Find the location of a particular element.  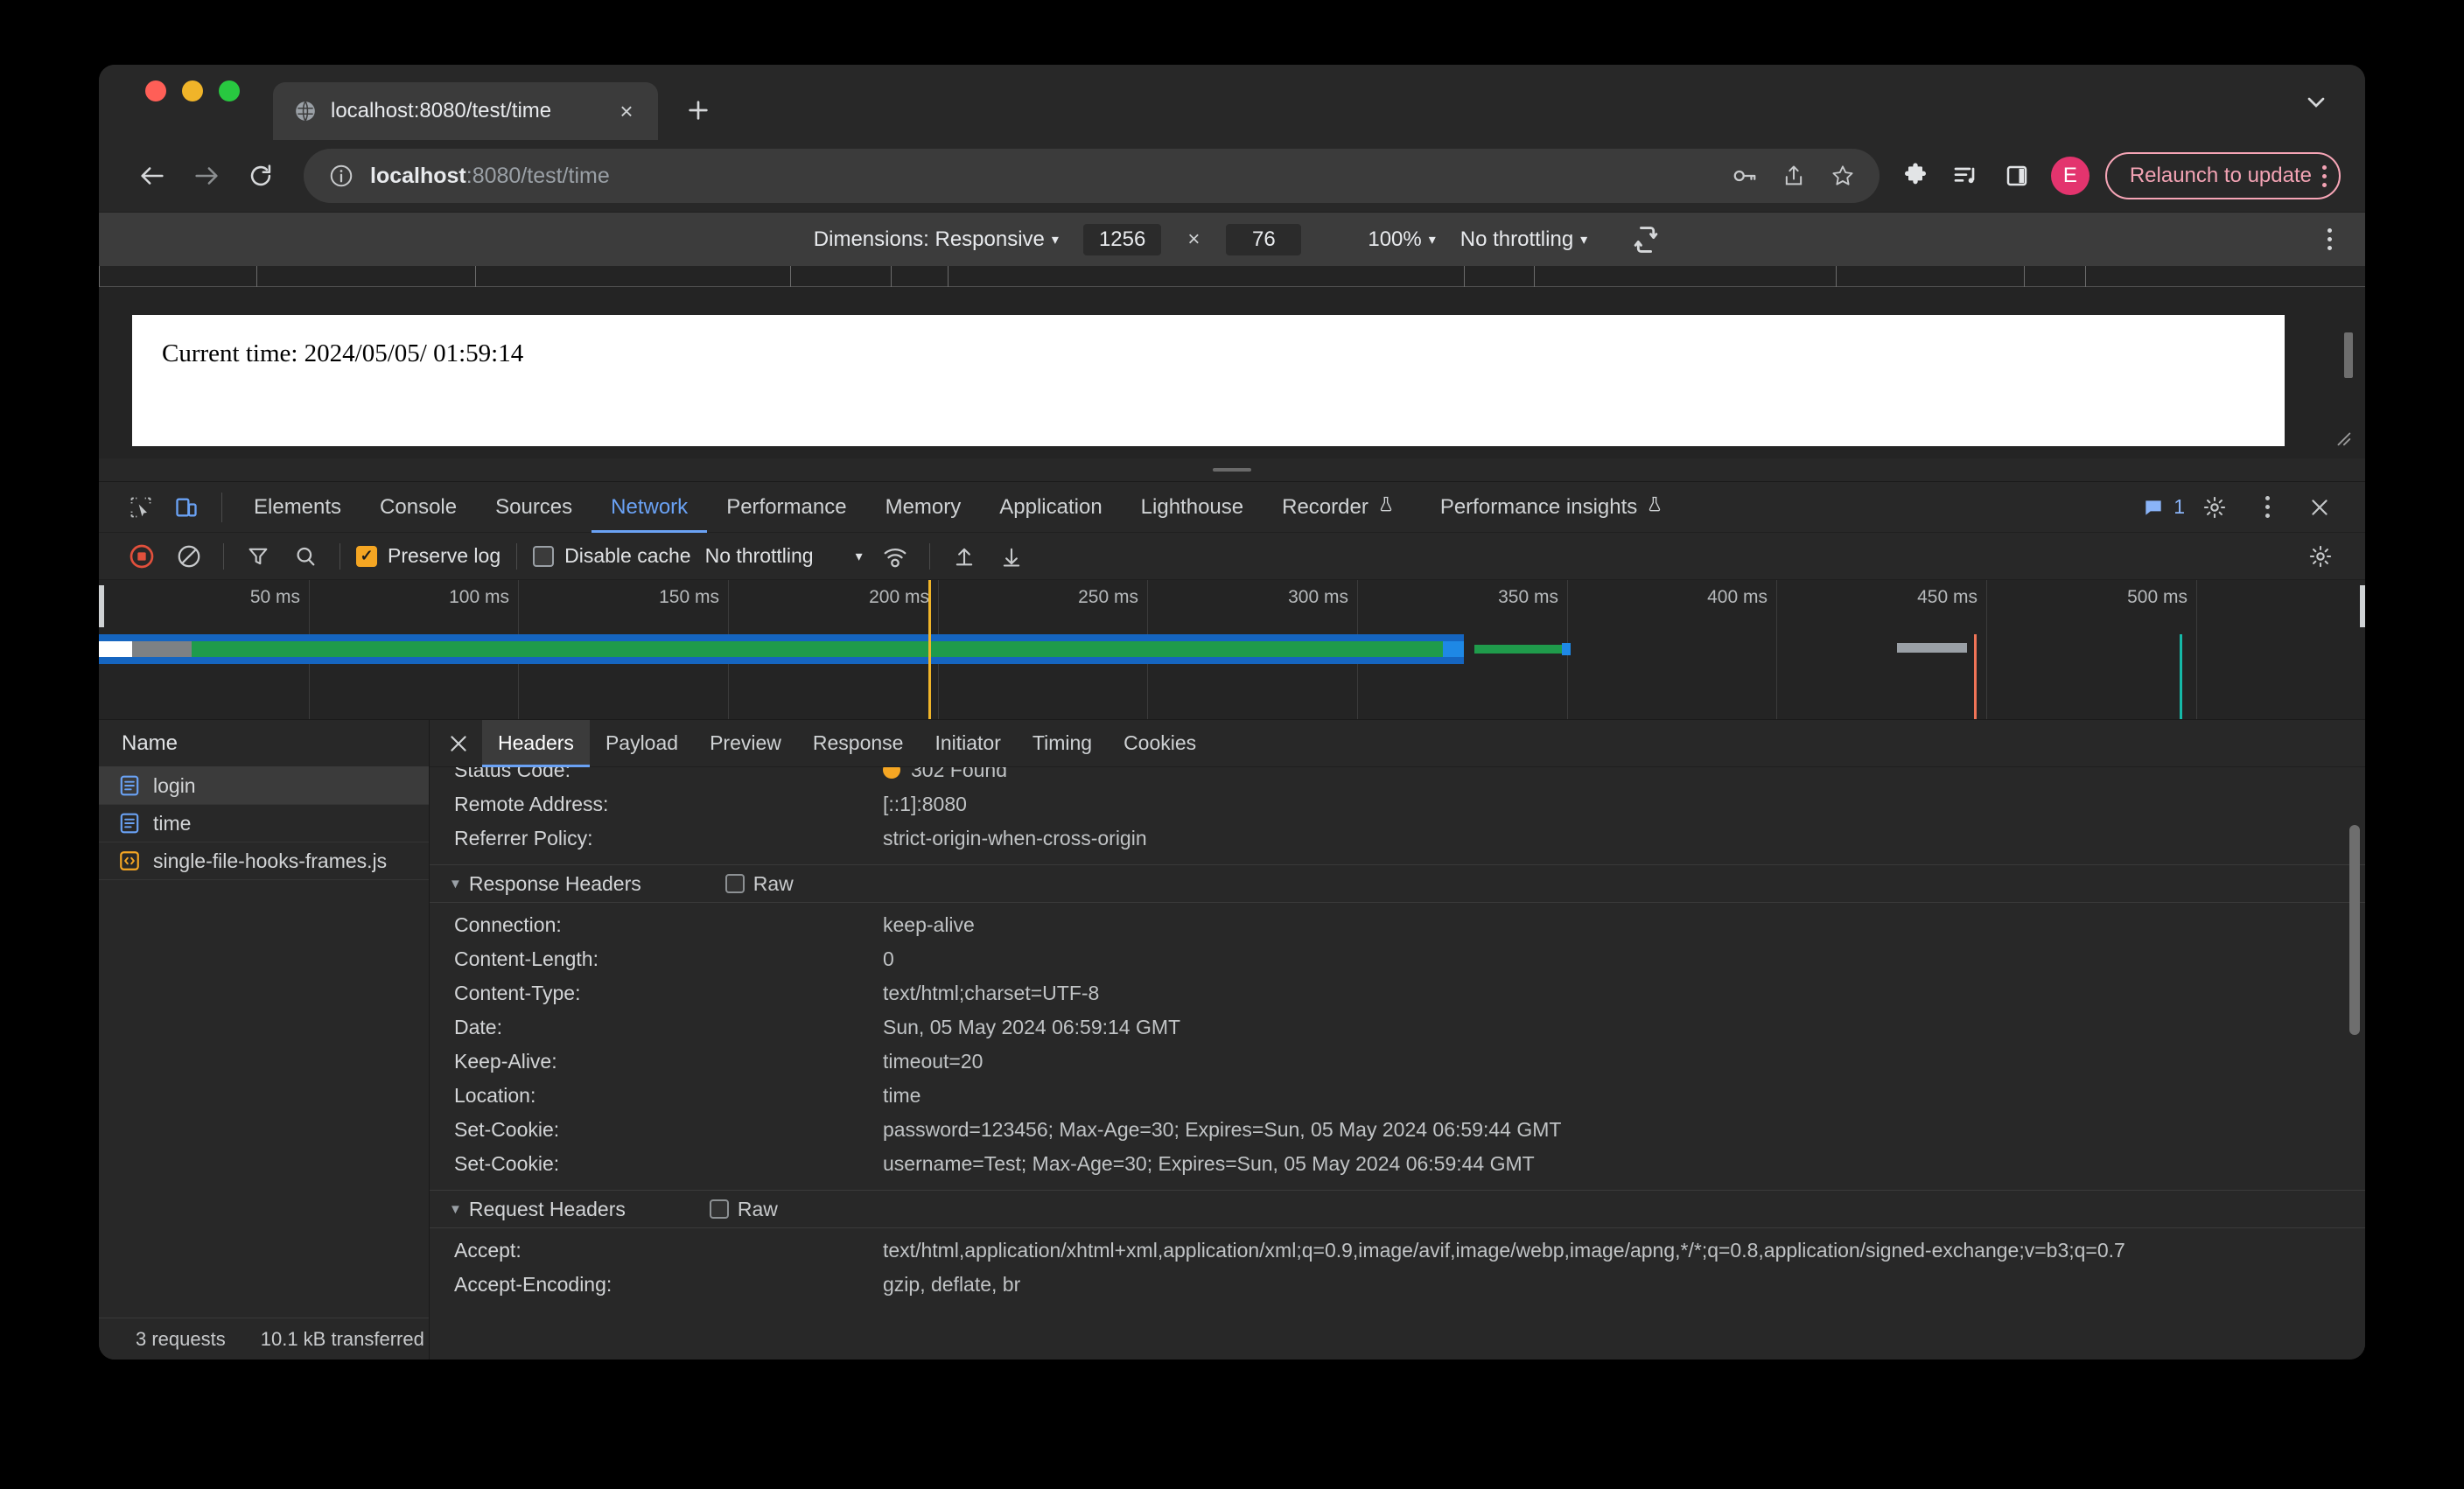

tab-label: Console is located at coordinates (419, 506).